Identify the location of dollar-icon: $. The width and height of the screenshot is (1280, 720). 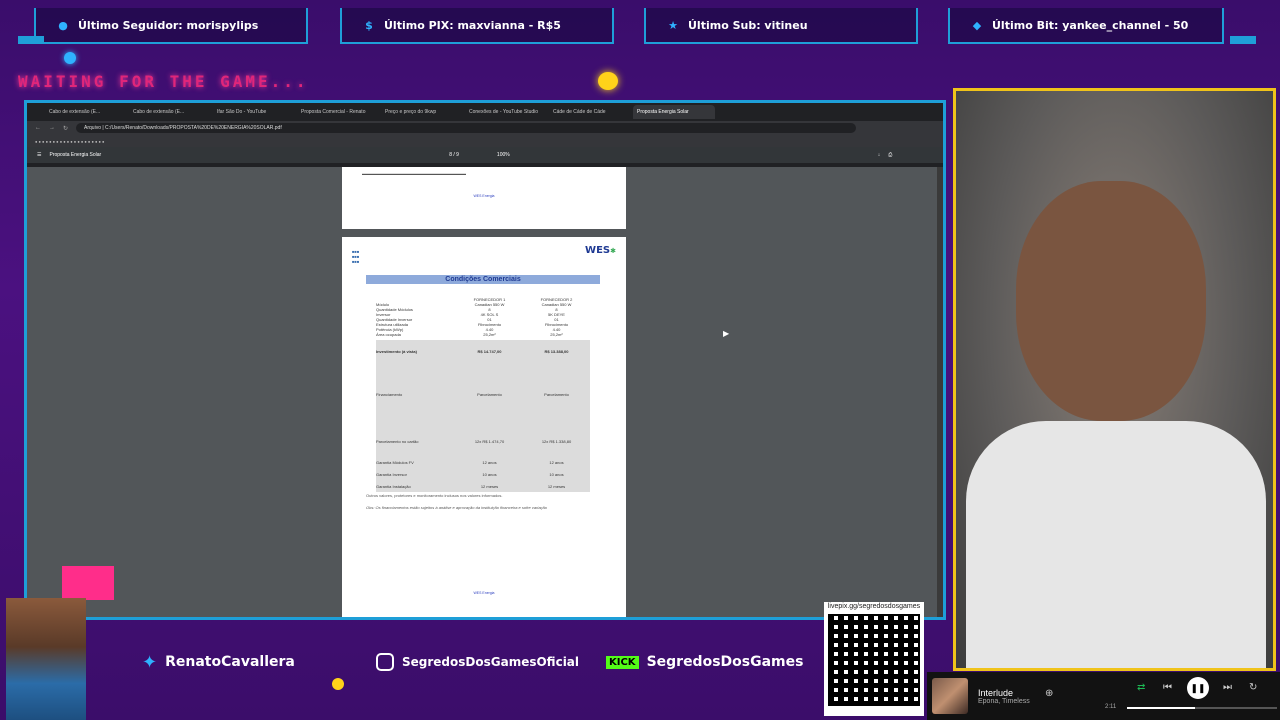
(369, 25).